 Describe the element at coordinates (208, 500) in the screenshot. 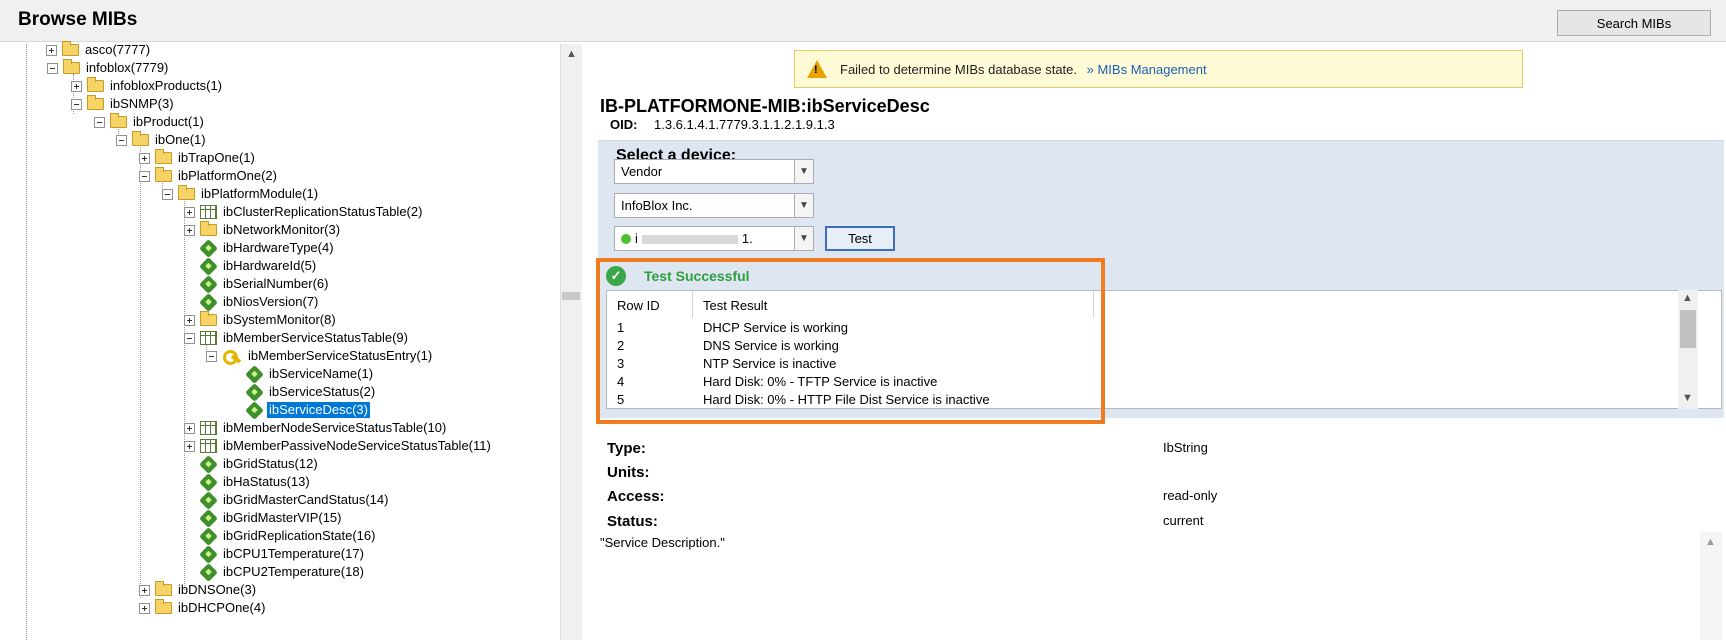

I see `leaf-icon` at that location.